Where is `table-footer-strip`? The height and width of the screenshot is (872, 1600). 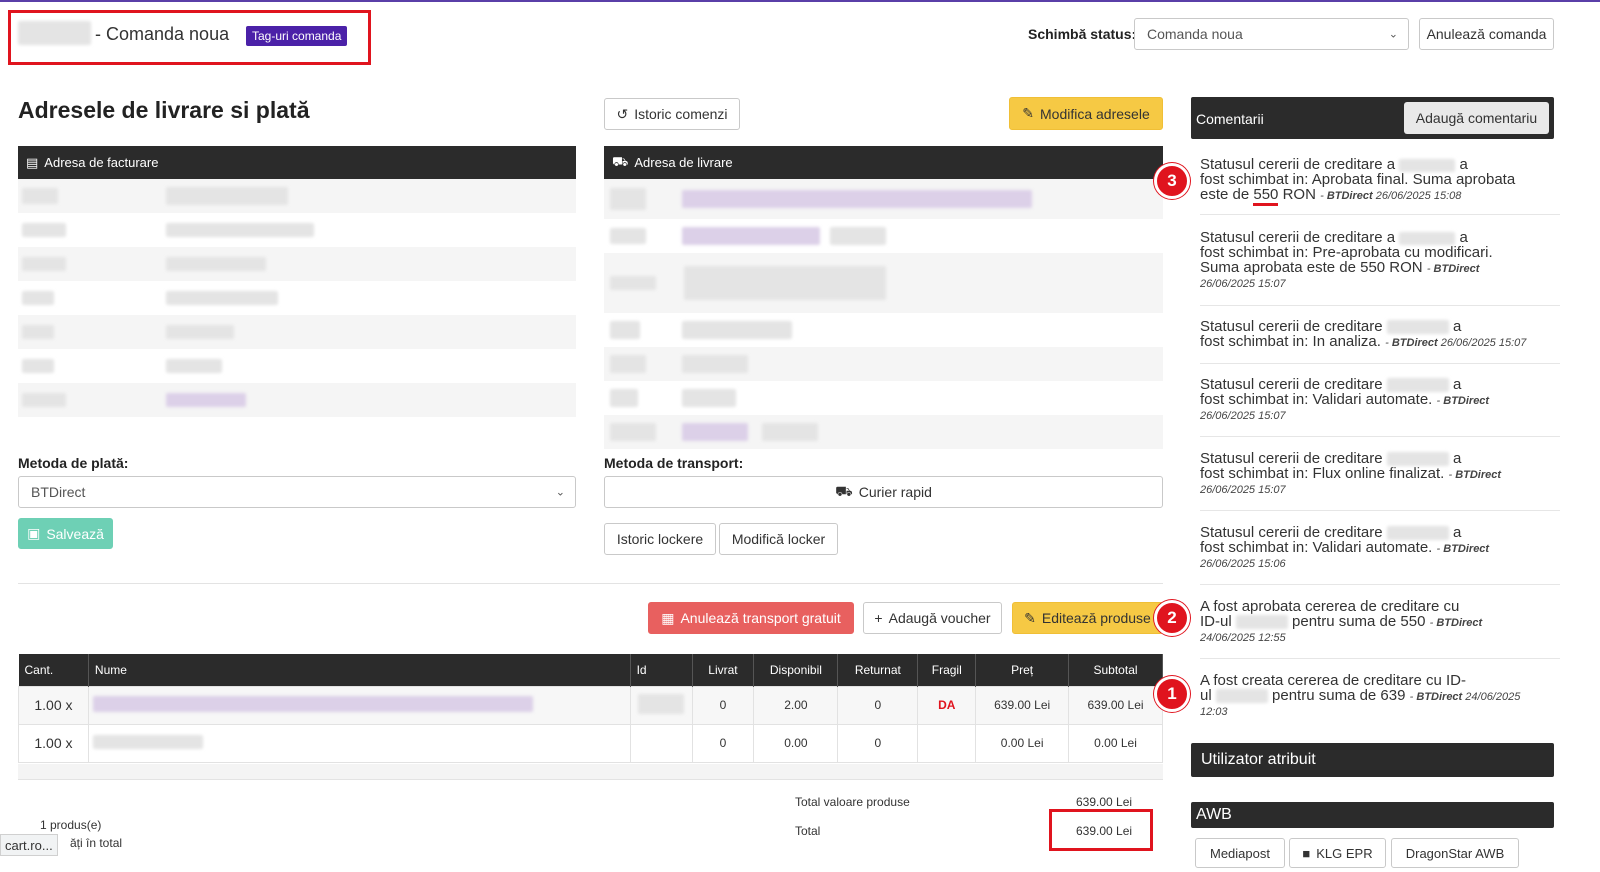
table-footer-strip is located at coordinates (590, 772).